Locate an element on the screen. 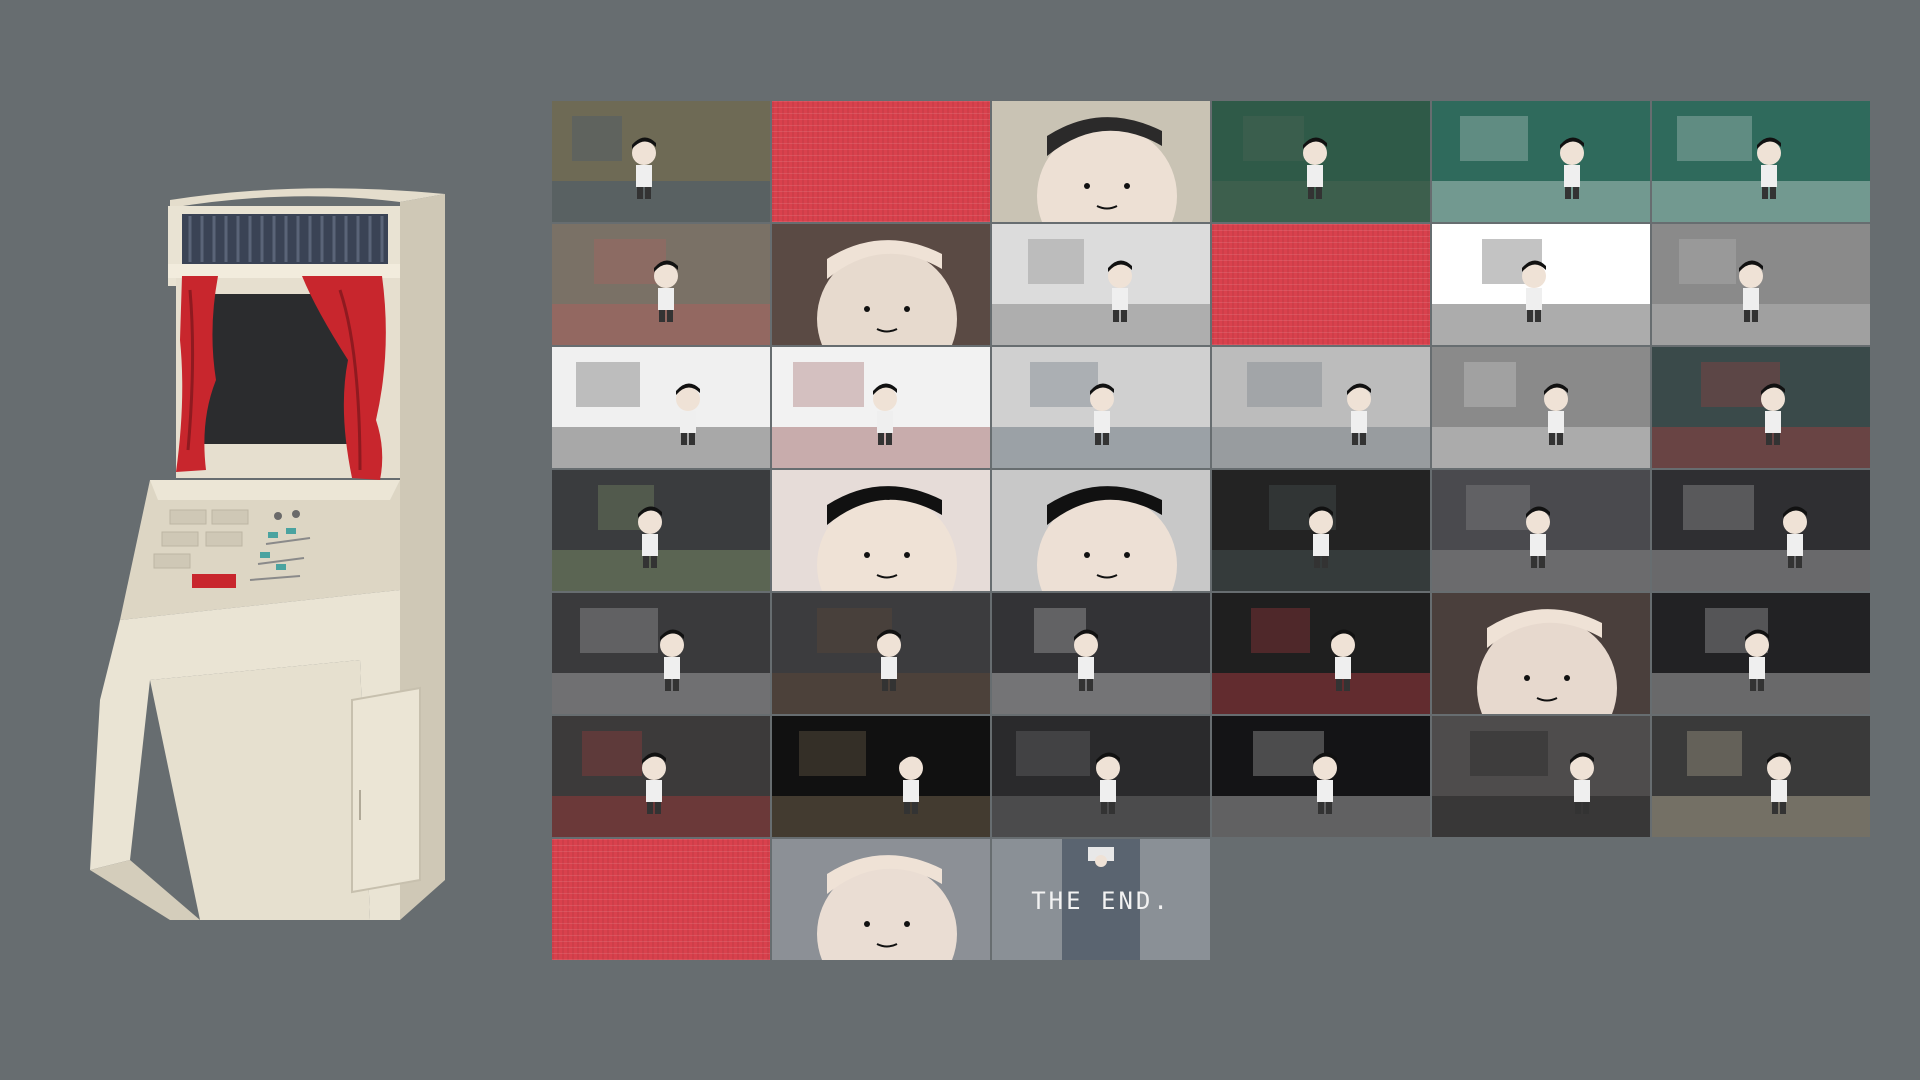 The width and height of the screenshot is (1920, 1080). storyboard-frame-hospital-bed-glow is located at coordinates (1541, 407).